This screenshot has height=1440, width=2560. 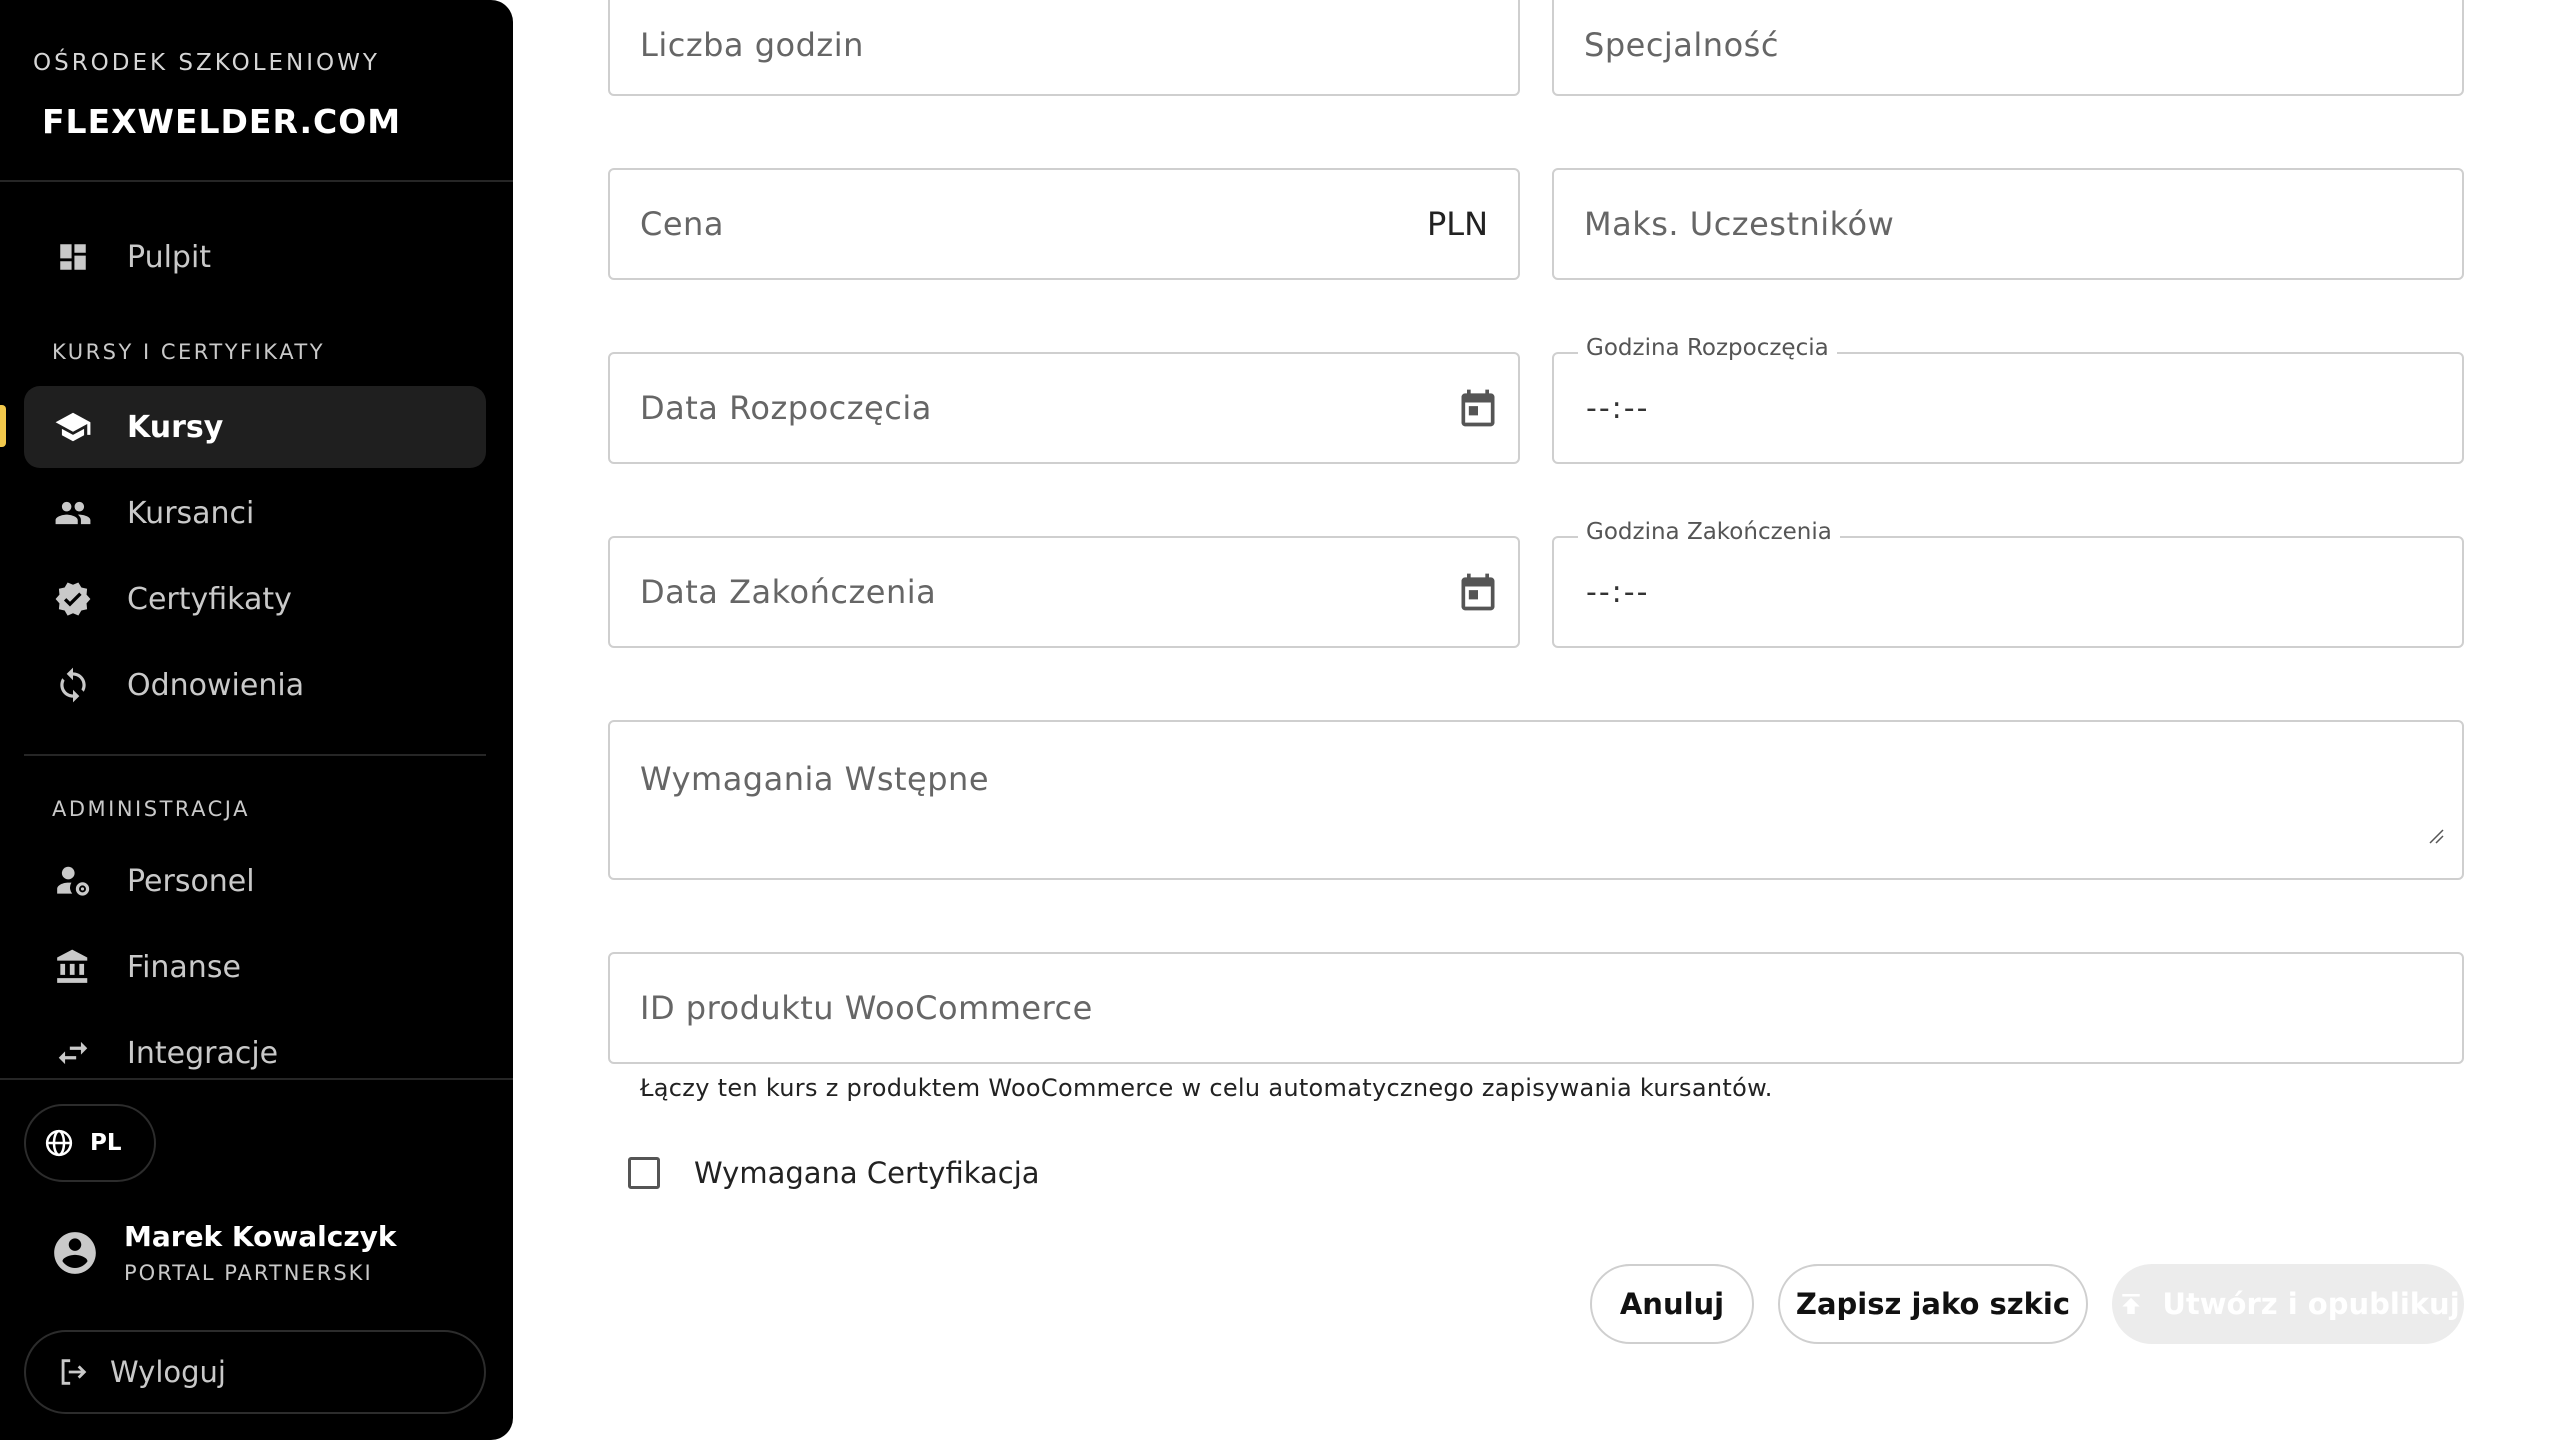 What do you see at coordinates (73, 967) in the screenshot?
I see `bank-icon` at bounding box center [73, 967].